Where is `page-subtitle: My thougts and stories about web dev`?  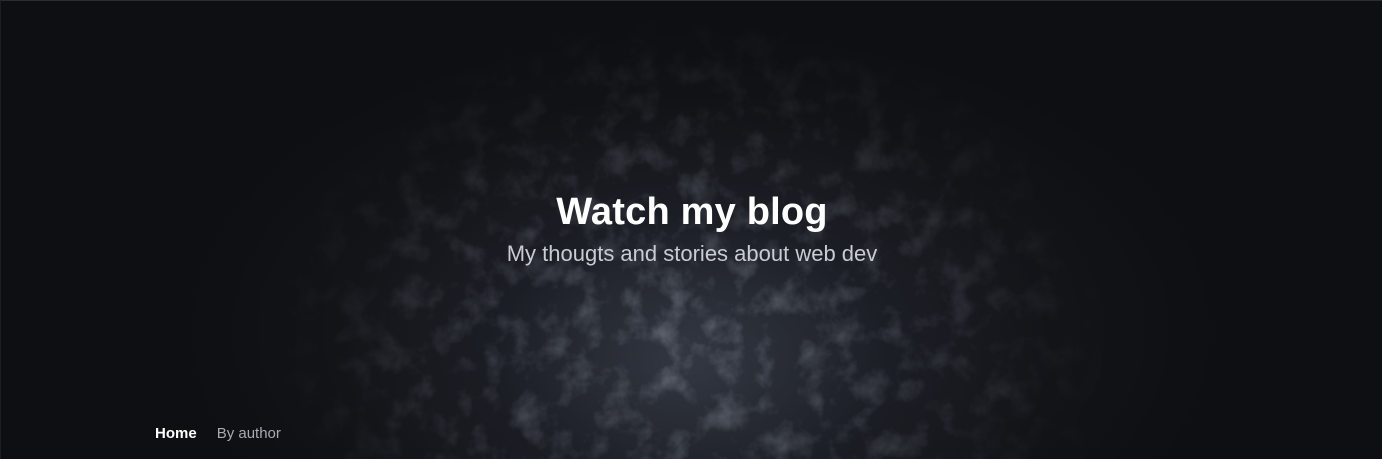 page-subtitle: My thougts and stories about web dev is located at coordinates (692, 253).